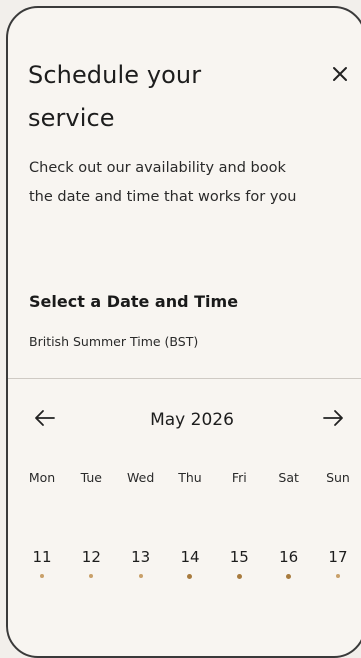 The image size is (361, 658). Describe the element at coordinates (134, 301) in the screenshot. I see `section-title: Select a Date and Time` at that location.